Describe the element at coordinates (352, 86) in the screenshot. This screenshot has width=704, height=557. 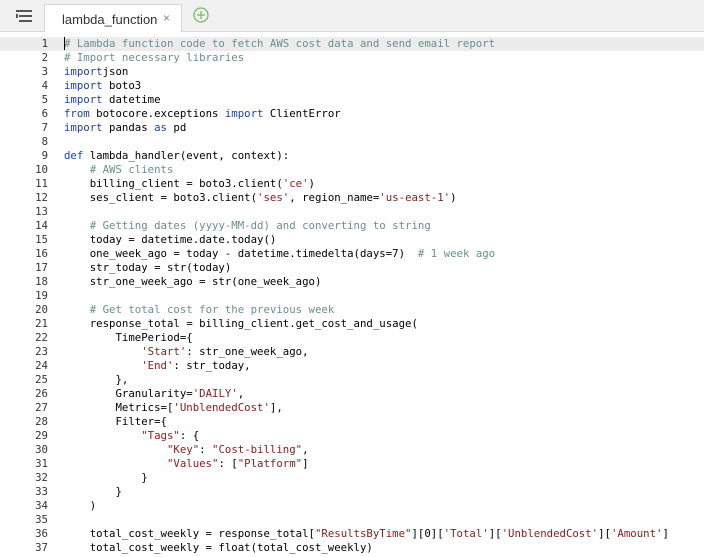
I see `code-line: 4 import boto3` at that location.